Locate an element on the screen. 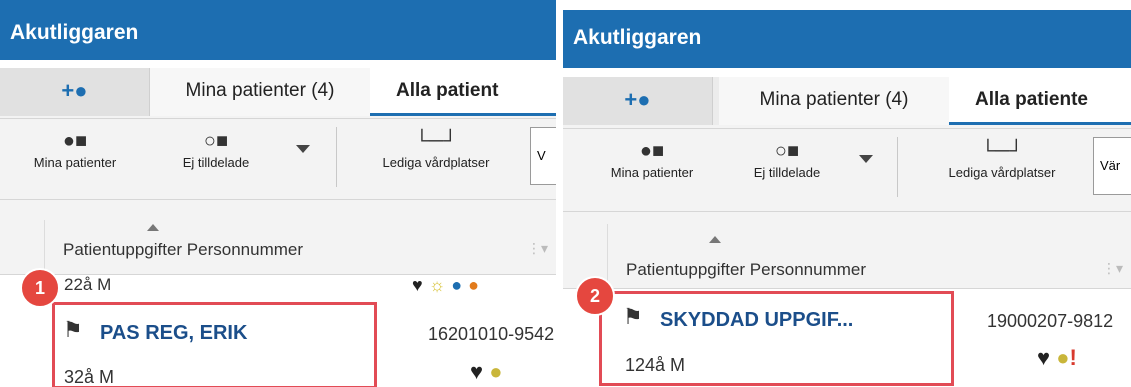  partial-toolbar-button: Vär is located at coordinates (1112, 166).